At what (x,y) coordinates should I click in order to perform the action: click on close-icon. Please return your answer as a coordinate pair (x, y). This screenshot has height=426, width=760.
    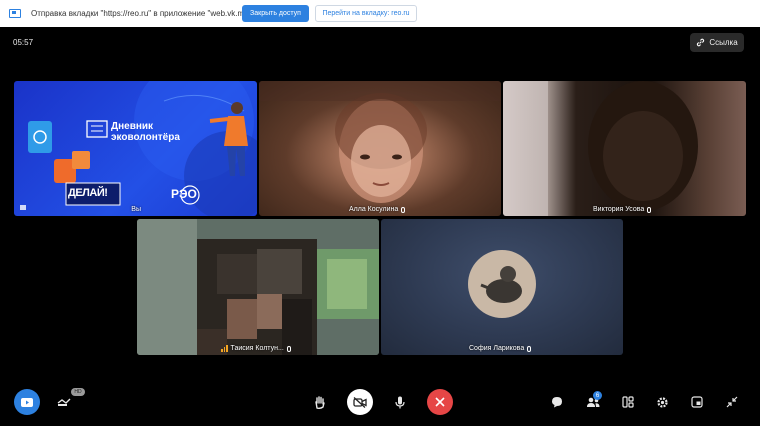
    Looking at the image, I should click on (440, 402).